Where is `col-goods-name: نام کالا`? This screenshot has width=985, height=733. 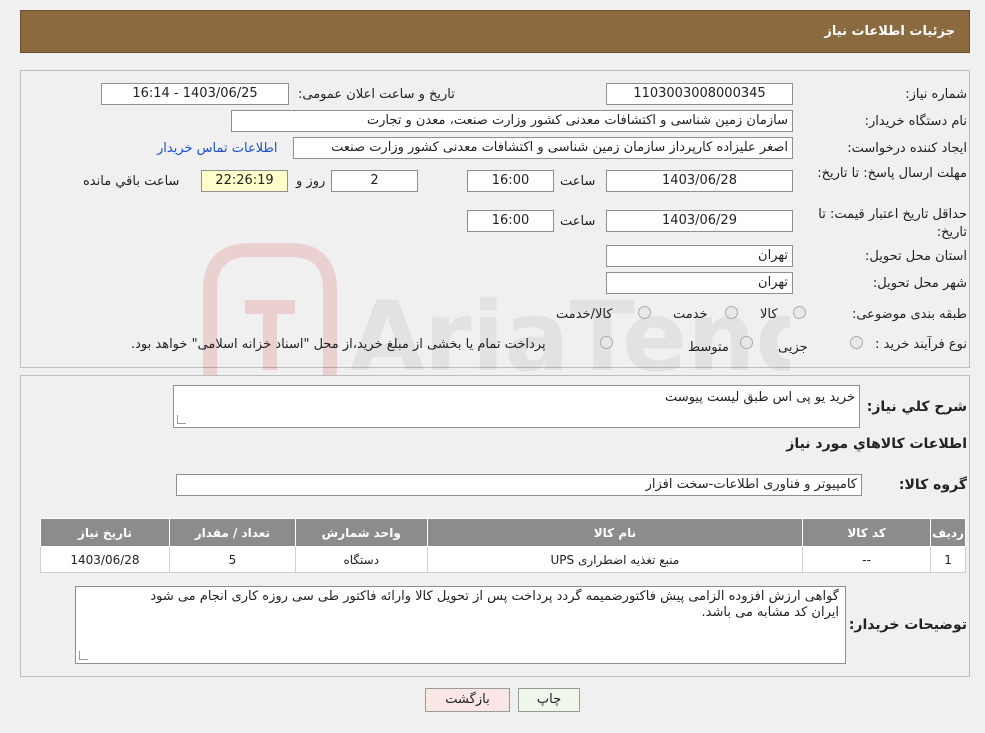
col-goods-name: نام کالا is located at coordinates (615, 532).